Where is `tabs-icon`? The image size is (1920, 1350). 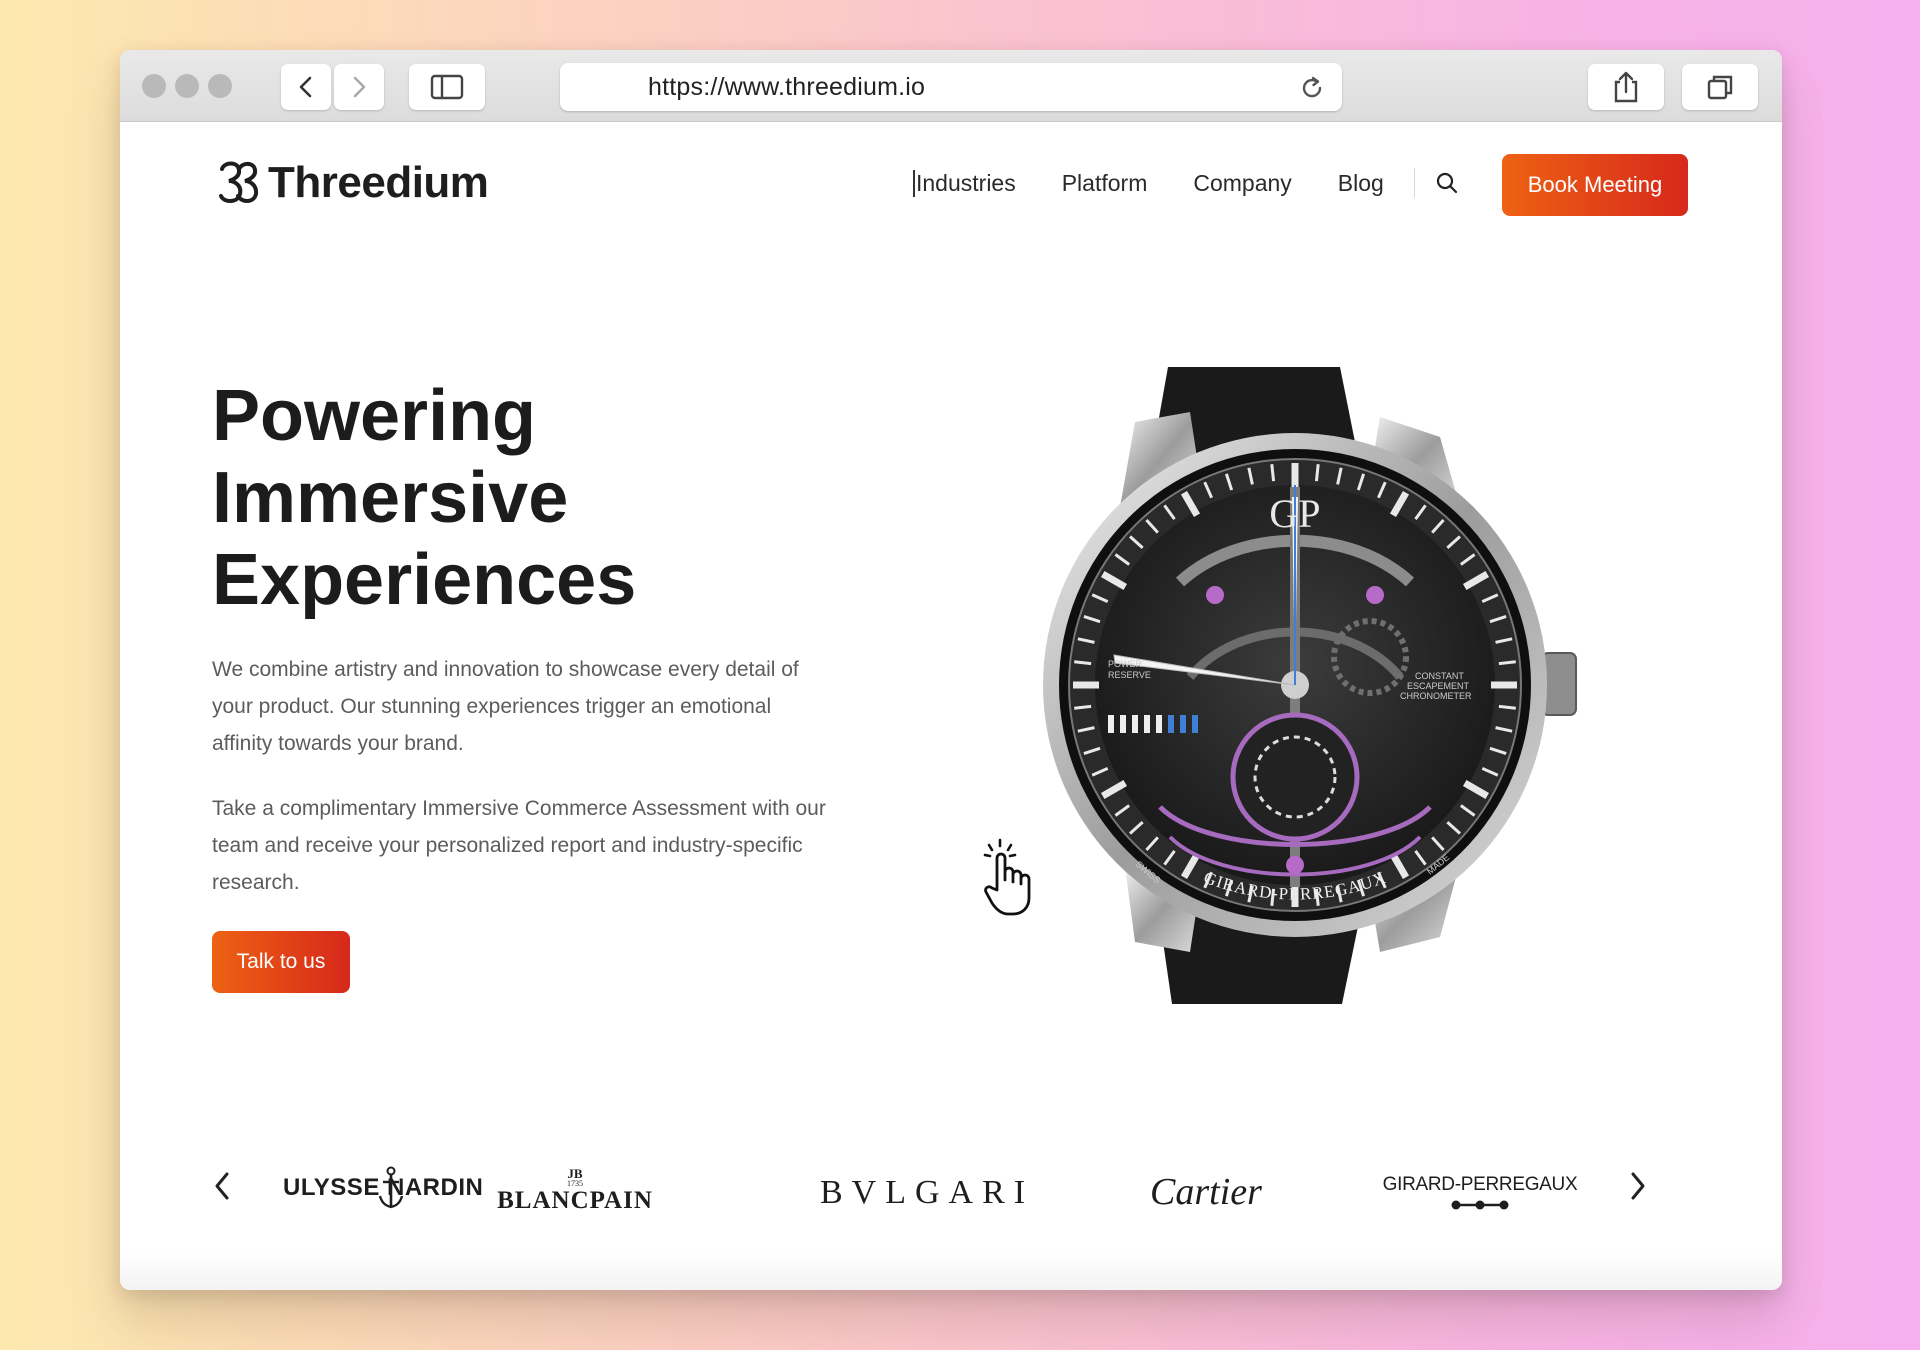
tabs-icon is located at coordinates (1720, 87).